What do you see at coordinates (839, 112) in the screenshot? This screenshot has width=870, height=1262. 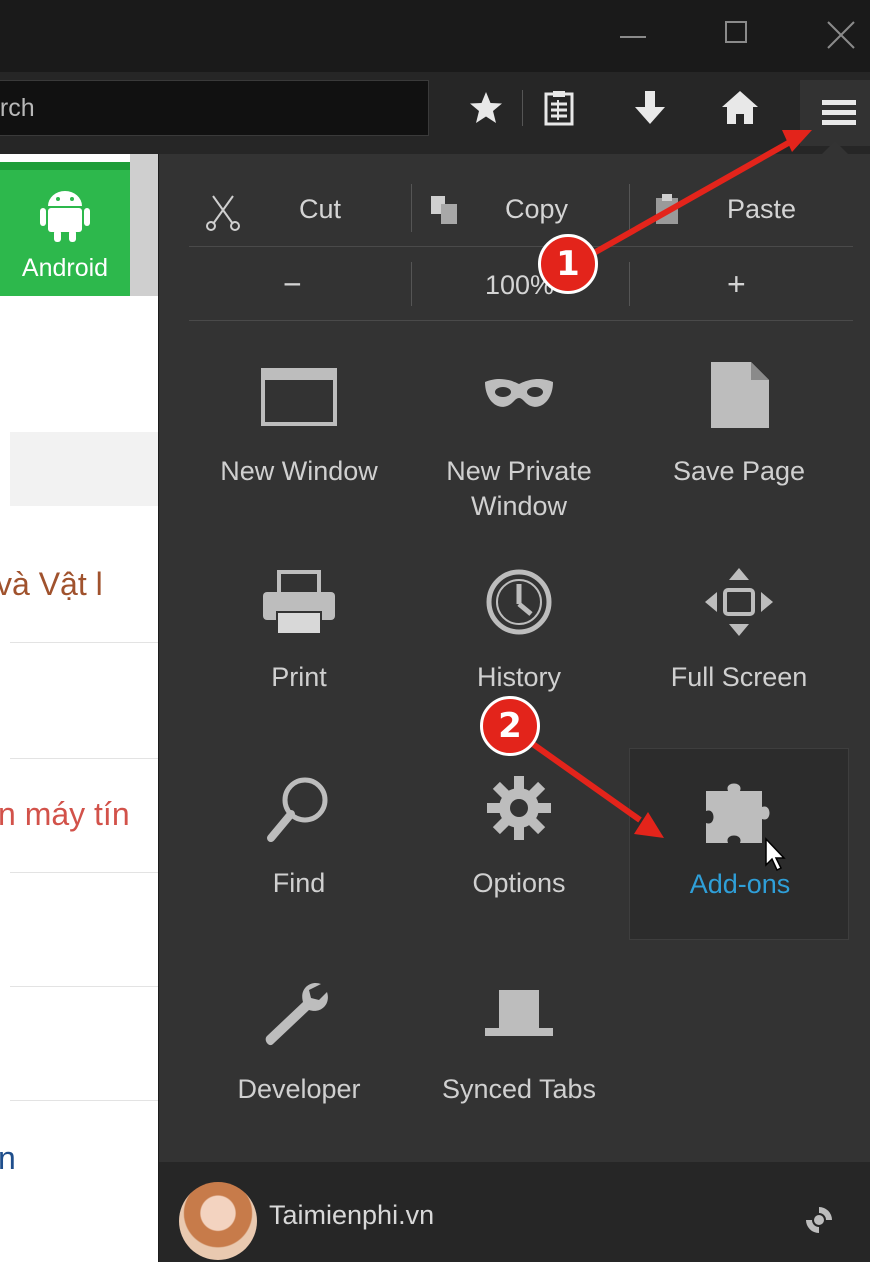 I see `hamburger-icon` at bounding box center [839, 112].